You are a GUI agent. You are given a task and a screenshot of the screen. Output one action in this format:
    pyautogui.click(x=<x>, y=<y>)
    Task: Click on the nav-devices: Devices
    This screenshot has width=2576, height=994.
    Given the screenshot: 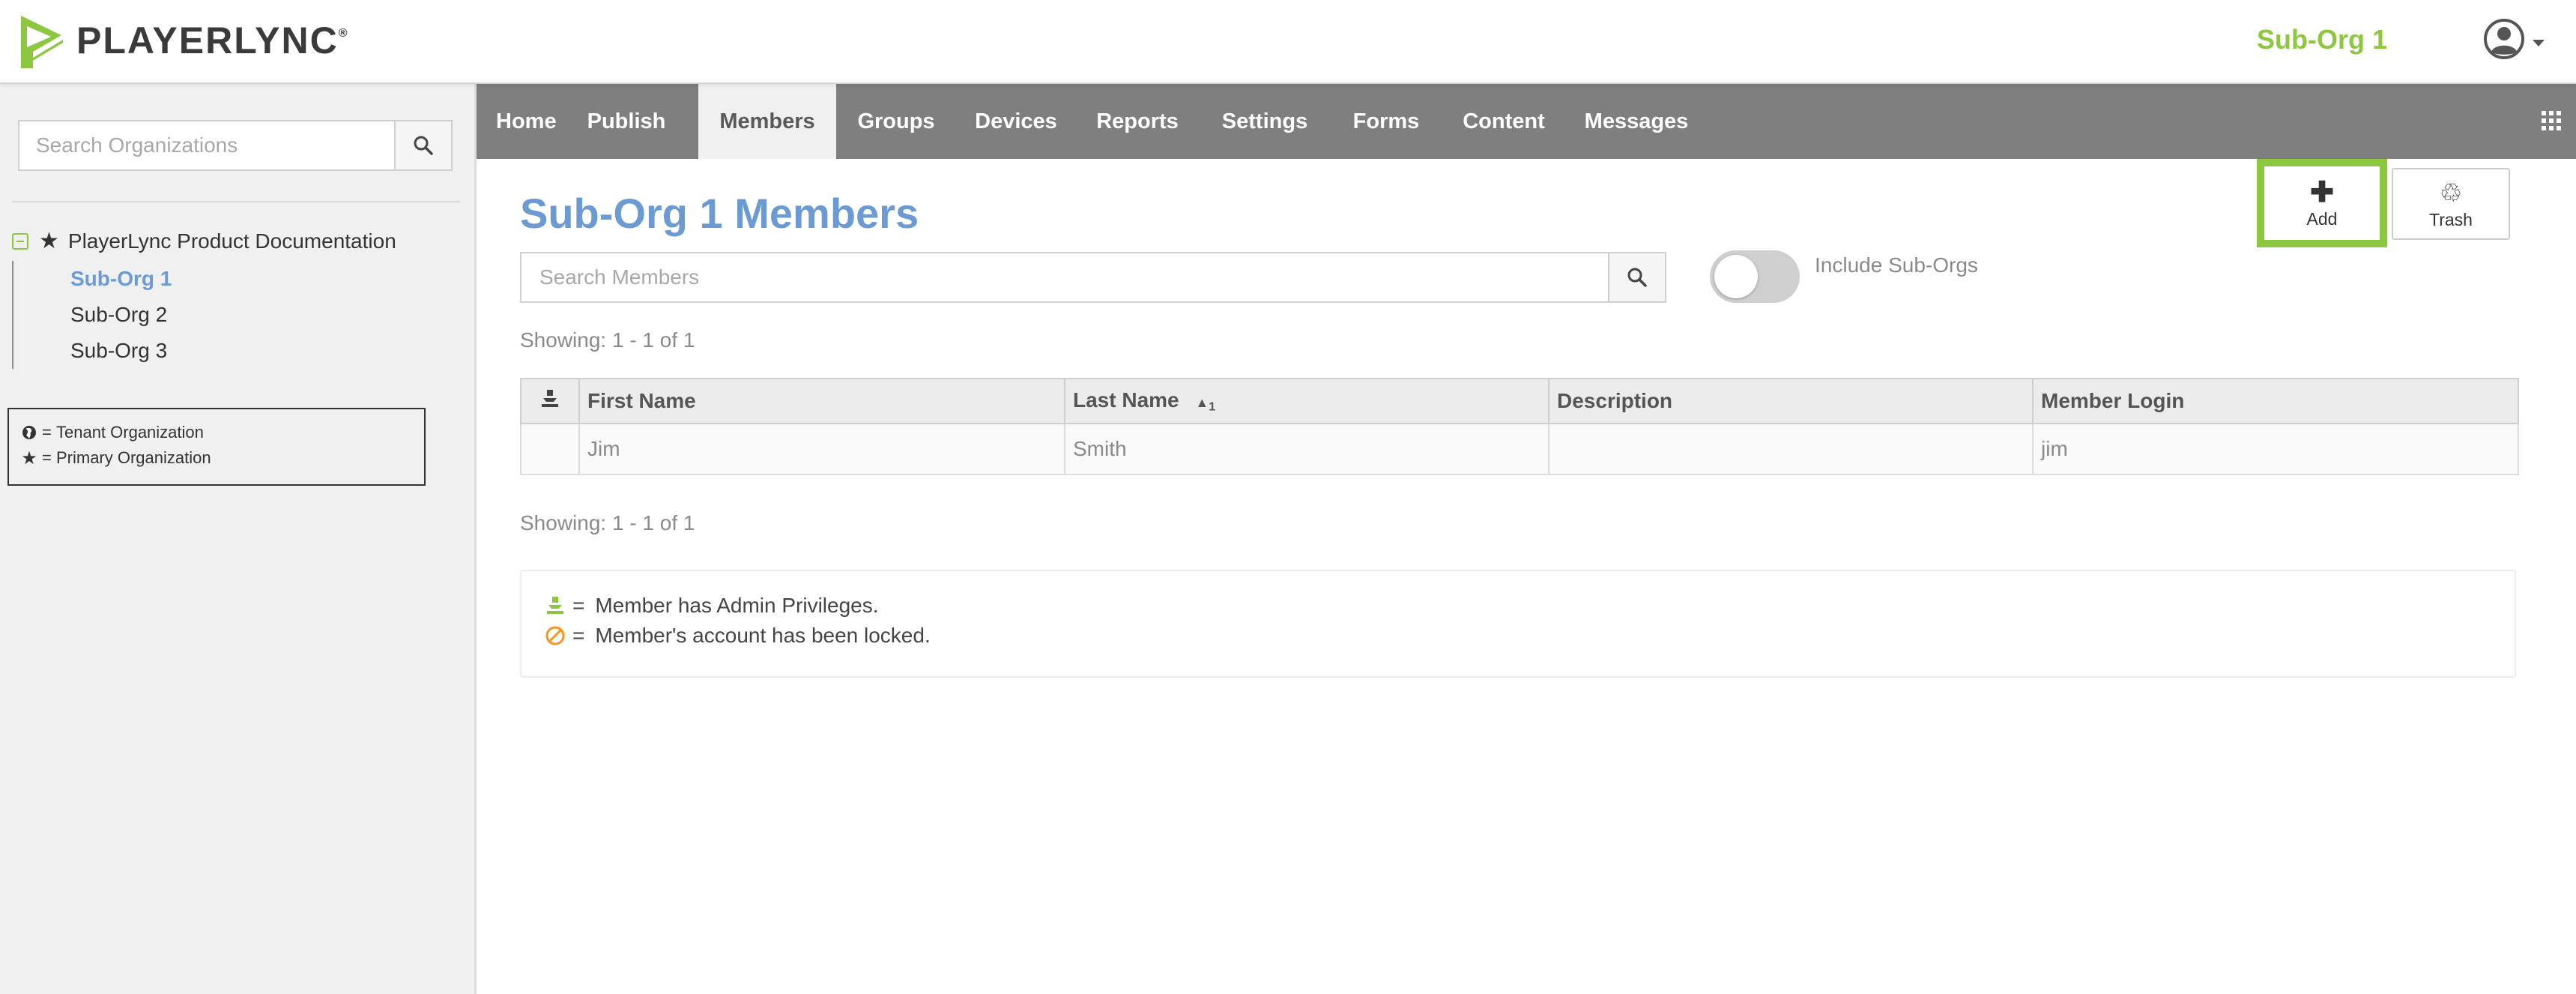 What is the action you would take?
    pyautogui.click(x=1016, y=121)
    